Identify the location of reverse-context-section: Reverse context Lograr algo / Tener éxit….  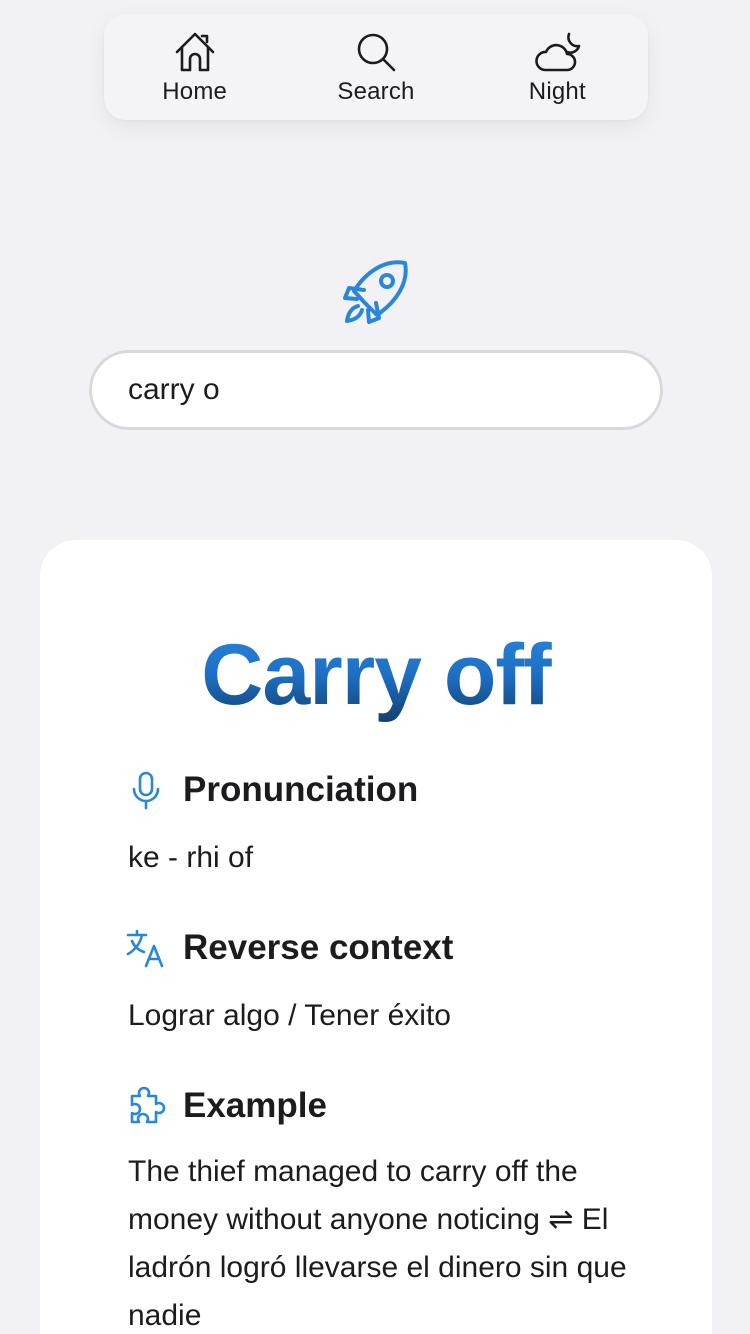
(387, 983).